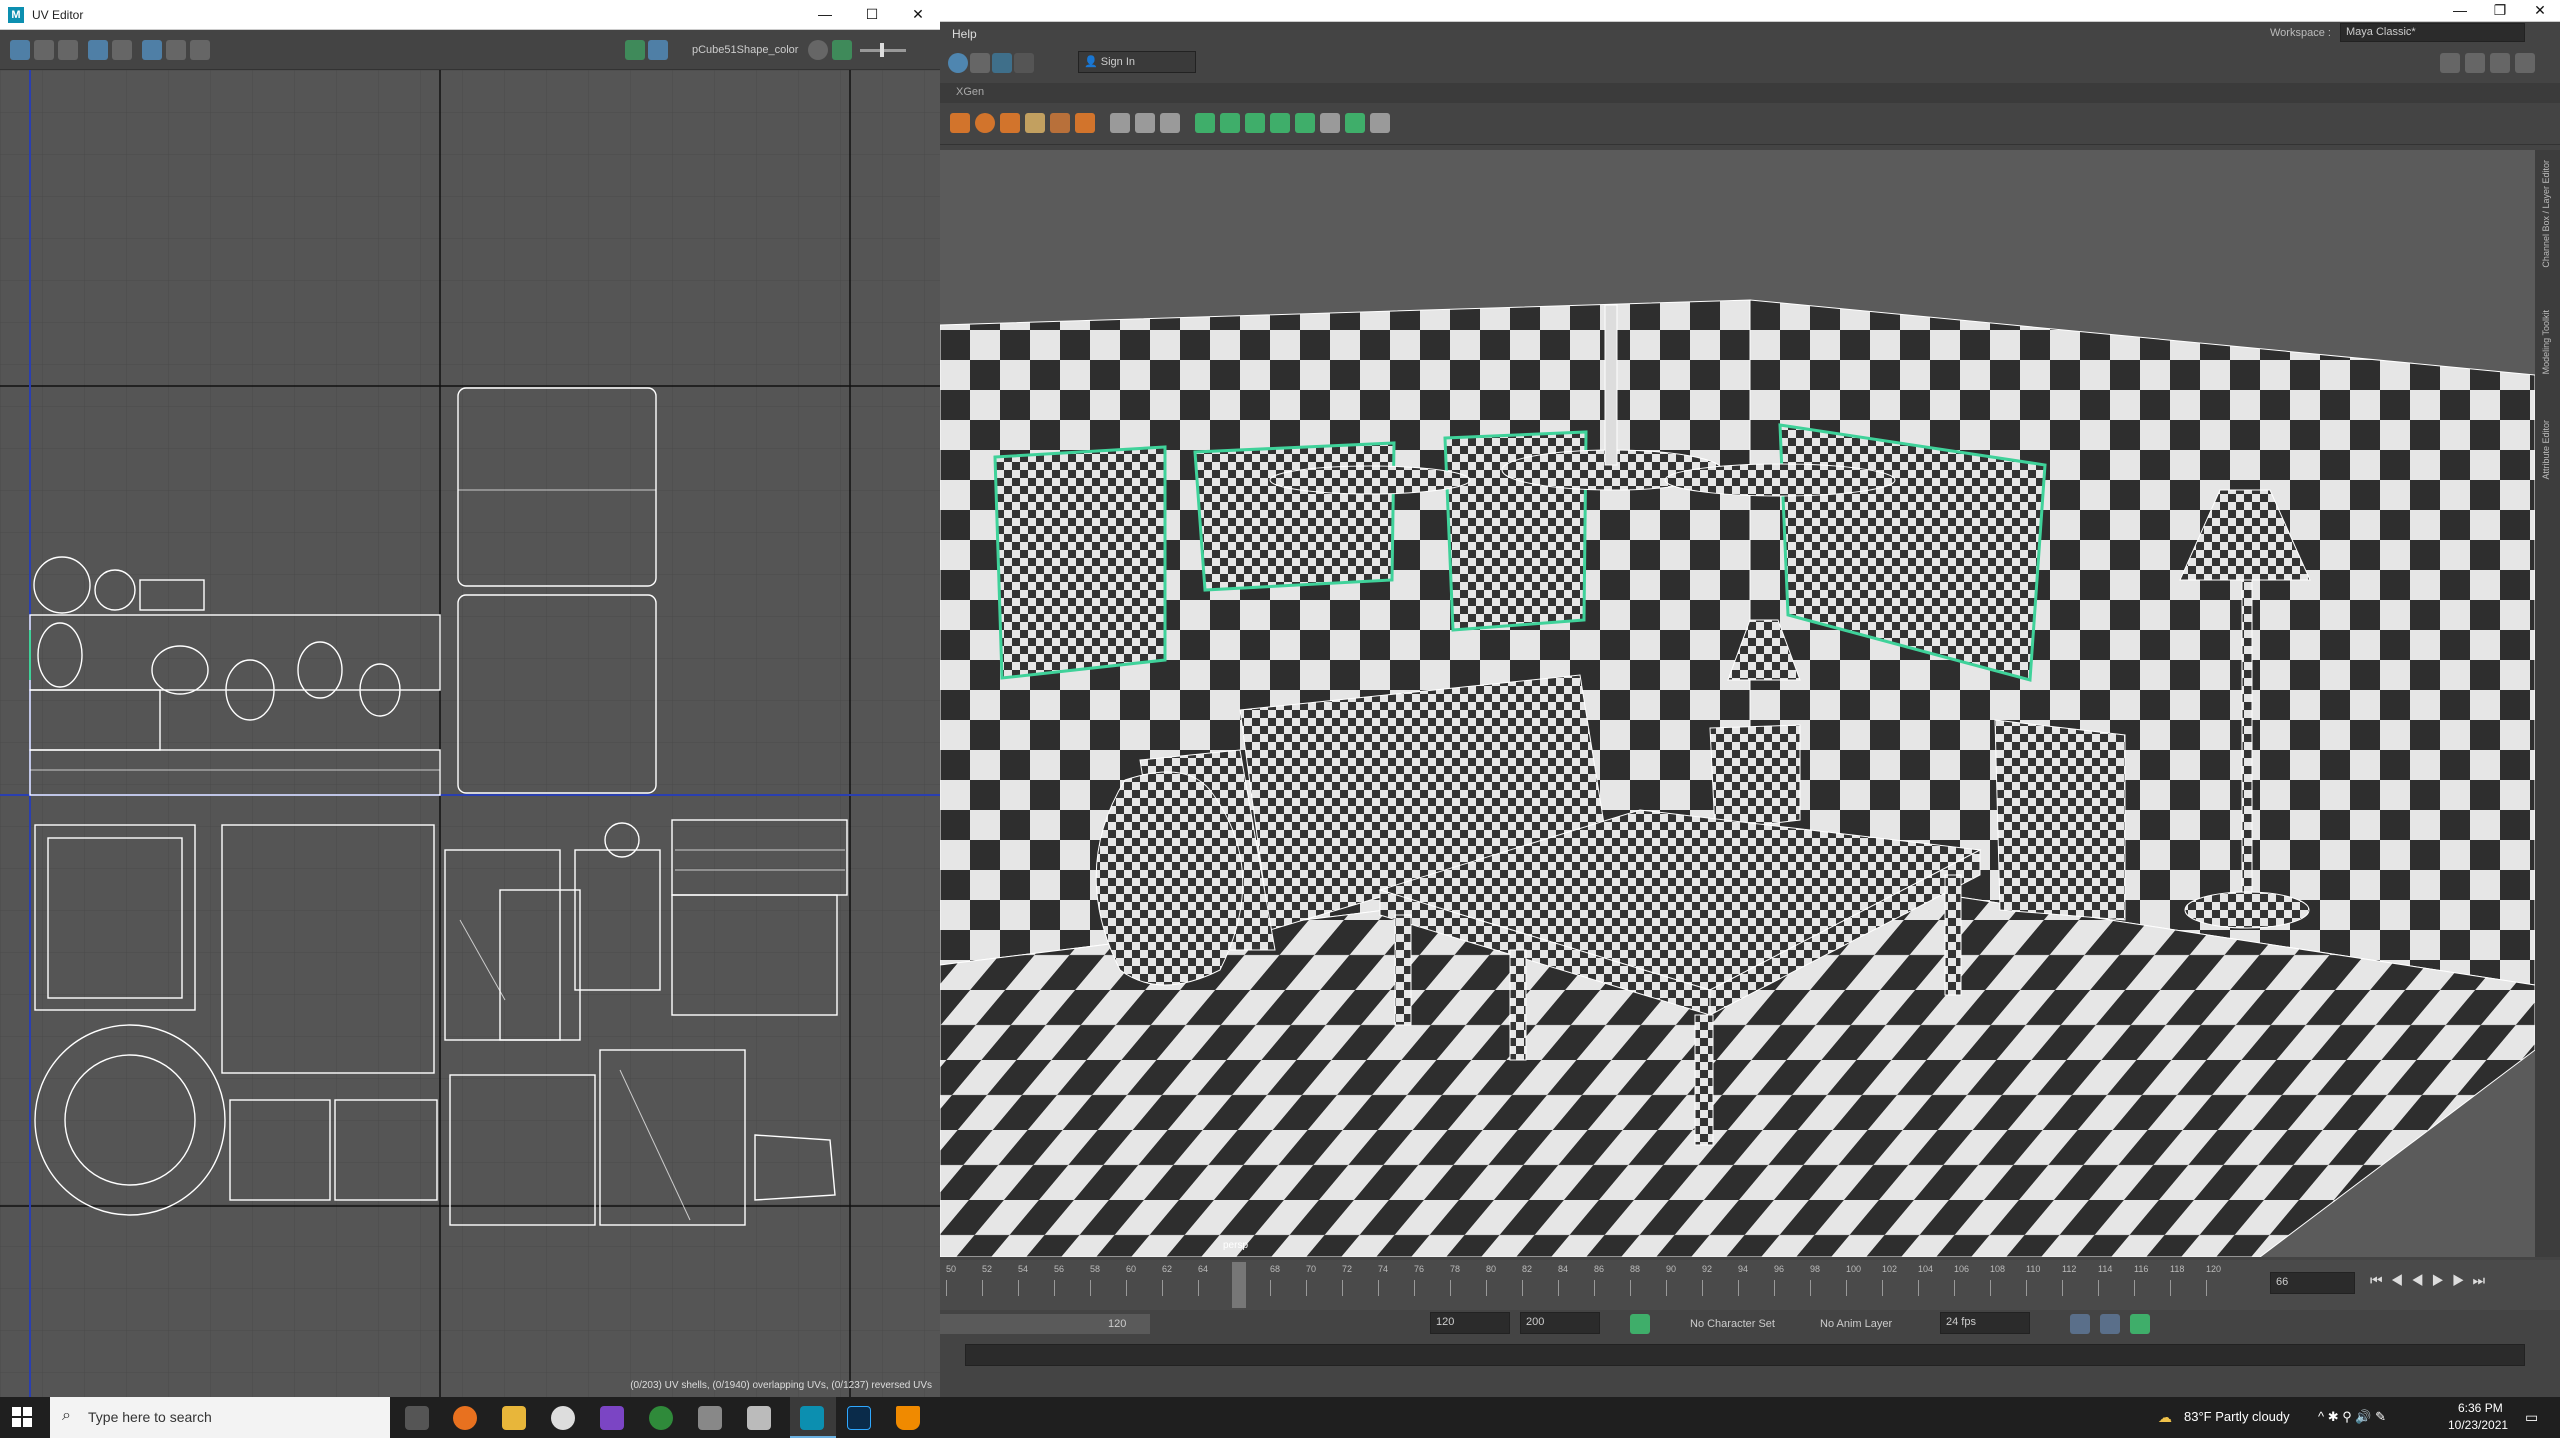  I want to click on menu-help: Help, so click(964, 34).